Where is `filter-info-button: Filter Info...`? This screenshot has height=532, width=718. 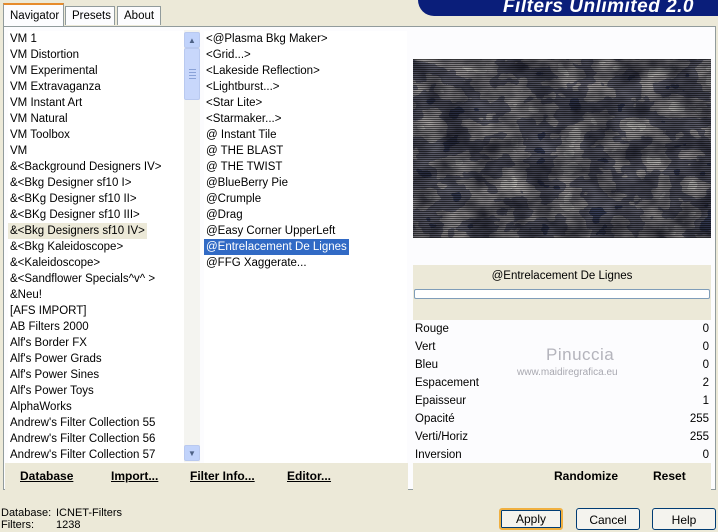
filter-info-button: Filter Info... is located at coordinates (222, 476).